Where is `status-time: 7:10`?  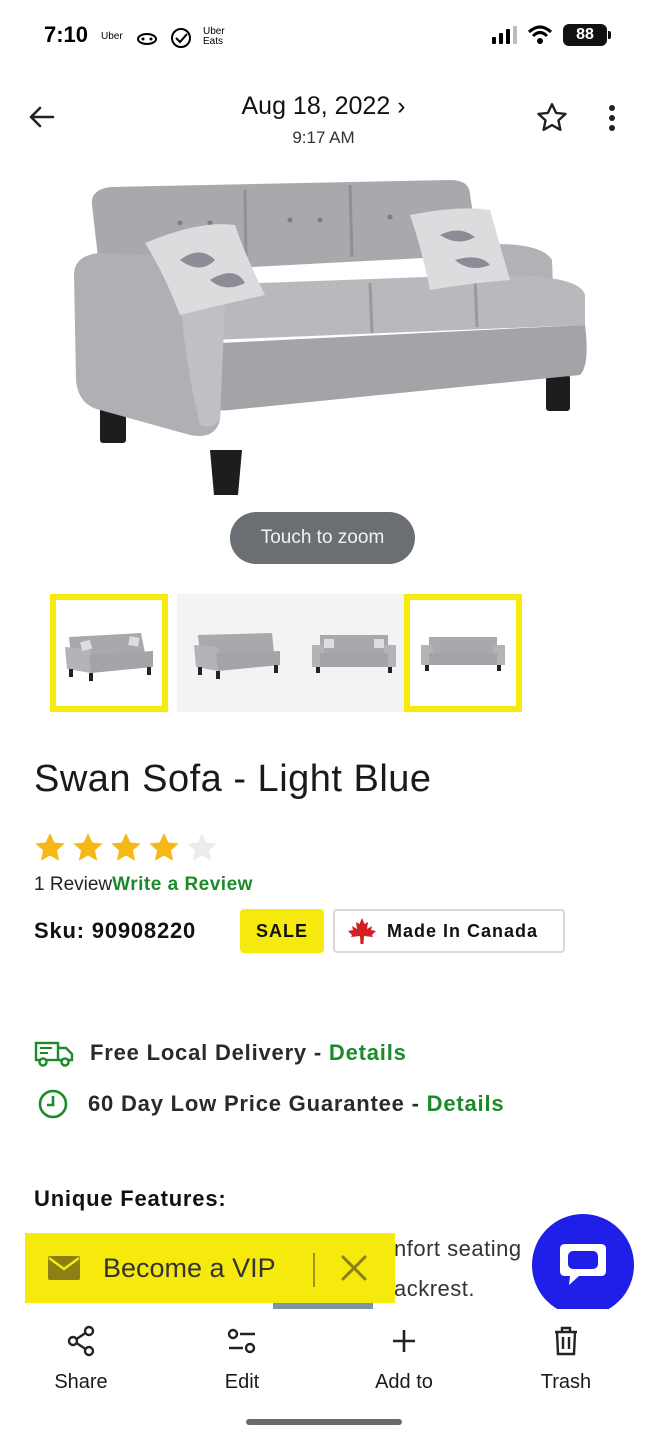
status-time: 7:10 is located at coordinates (66, 34).